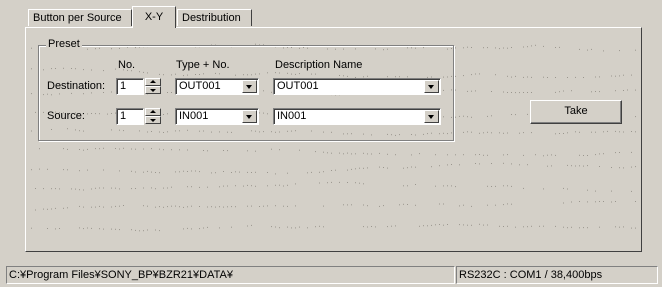  Describe the element at coordinates (203, 65) in the screenshot. I see `column-type-label: Type + No.` at that location.